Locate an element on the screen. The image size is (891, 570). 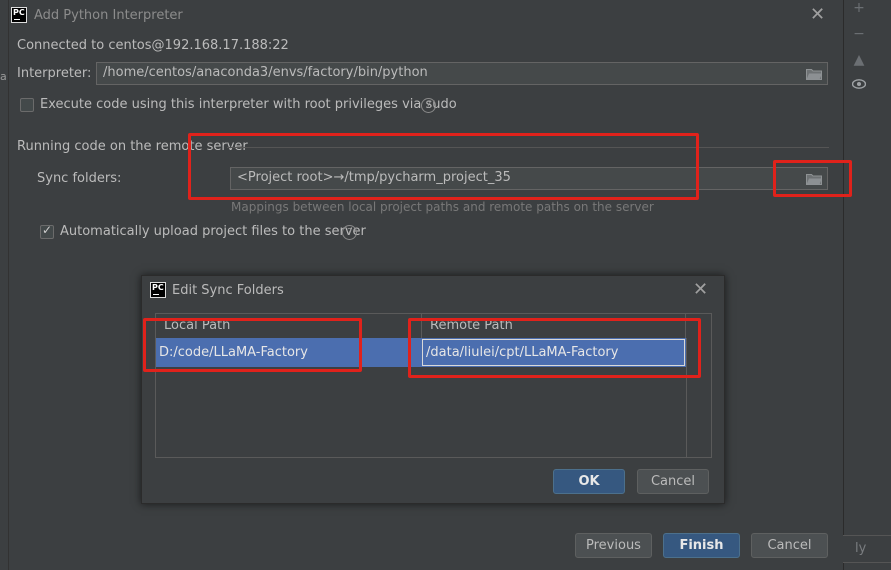
dialog-title: Add Python Interpreter is located at coordinates (108, 15).